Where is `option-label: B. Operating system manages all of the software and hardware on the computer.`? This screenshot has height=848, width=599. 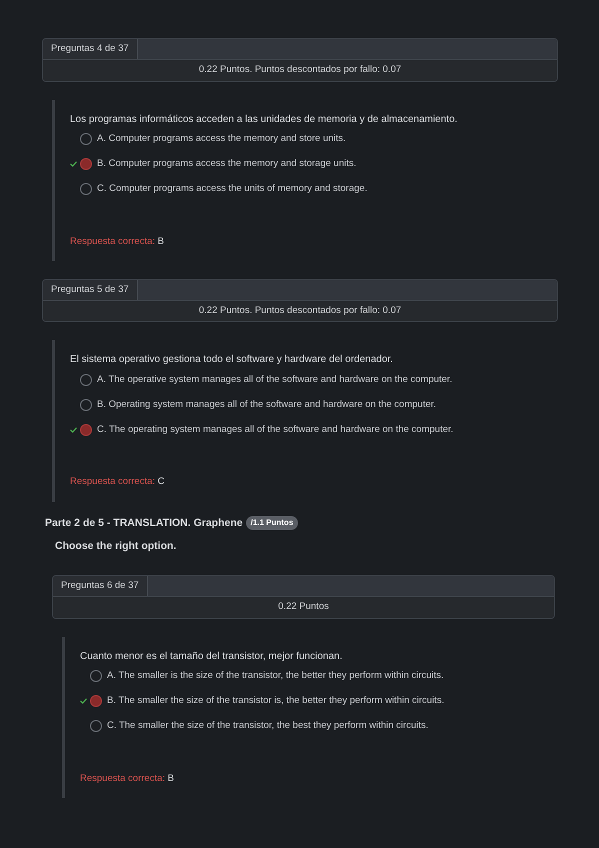
option-label: B. Operating system manages all of the software and hardware on the computer. is located at coordinates (266, 405).